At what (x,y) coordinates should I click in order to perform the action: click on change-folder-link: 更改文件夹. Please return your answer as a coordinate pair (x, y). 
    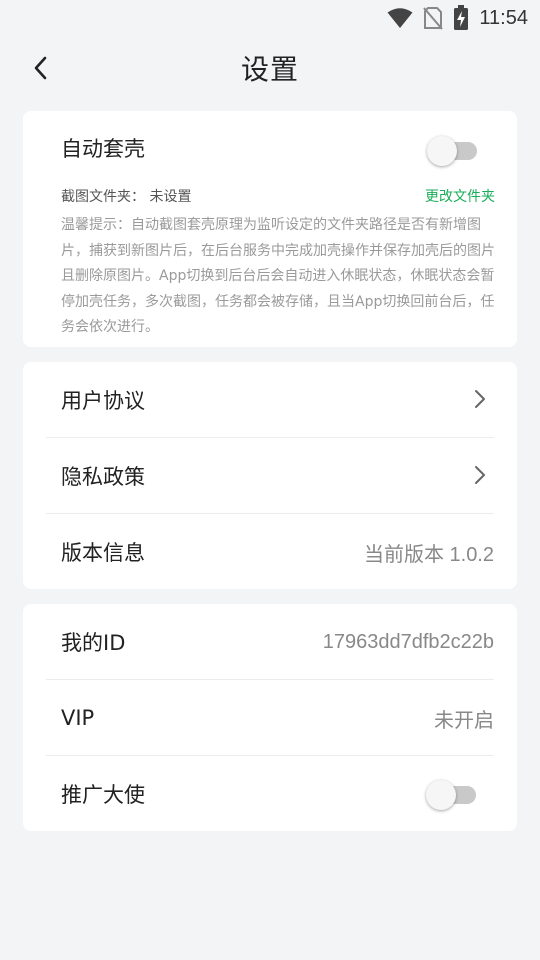
    Looking at the image, I should click on (460, 196).